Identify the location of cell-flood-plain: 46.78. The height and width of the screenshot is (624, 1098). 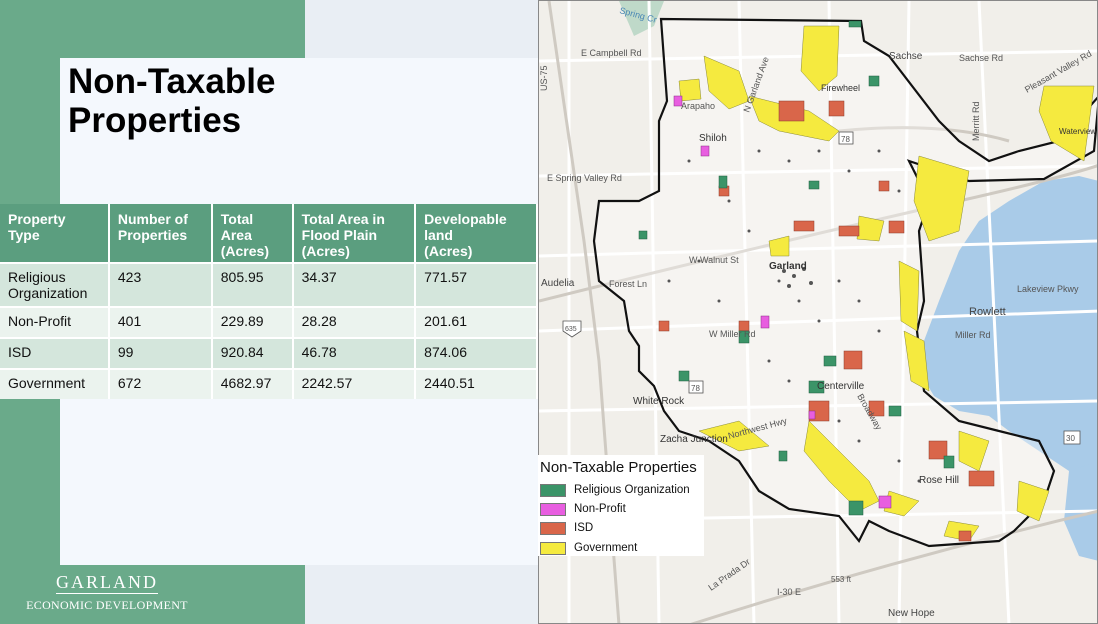
(354, 353).